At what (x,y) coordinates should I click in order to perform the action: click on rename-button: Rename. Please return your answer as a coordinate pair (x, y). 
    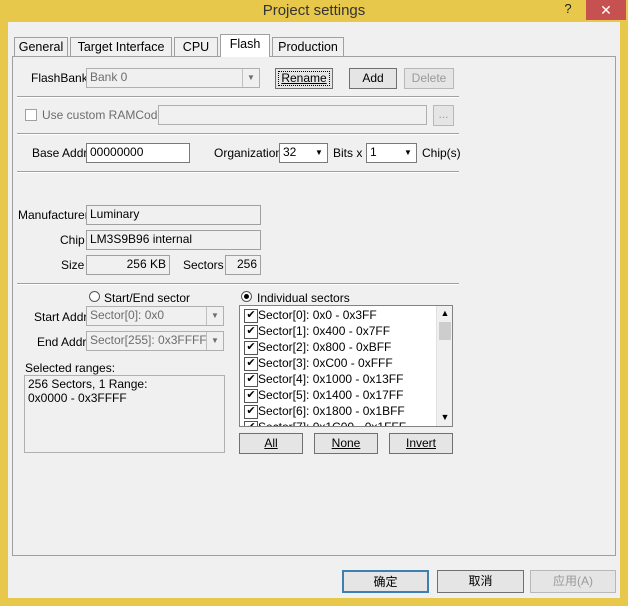
    Looking at the image, I should click on (304, 78).